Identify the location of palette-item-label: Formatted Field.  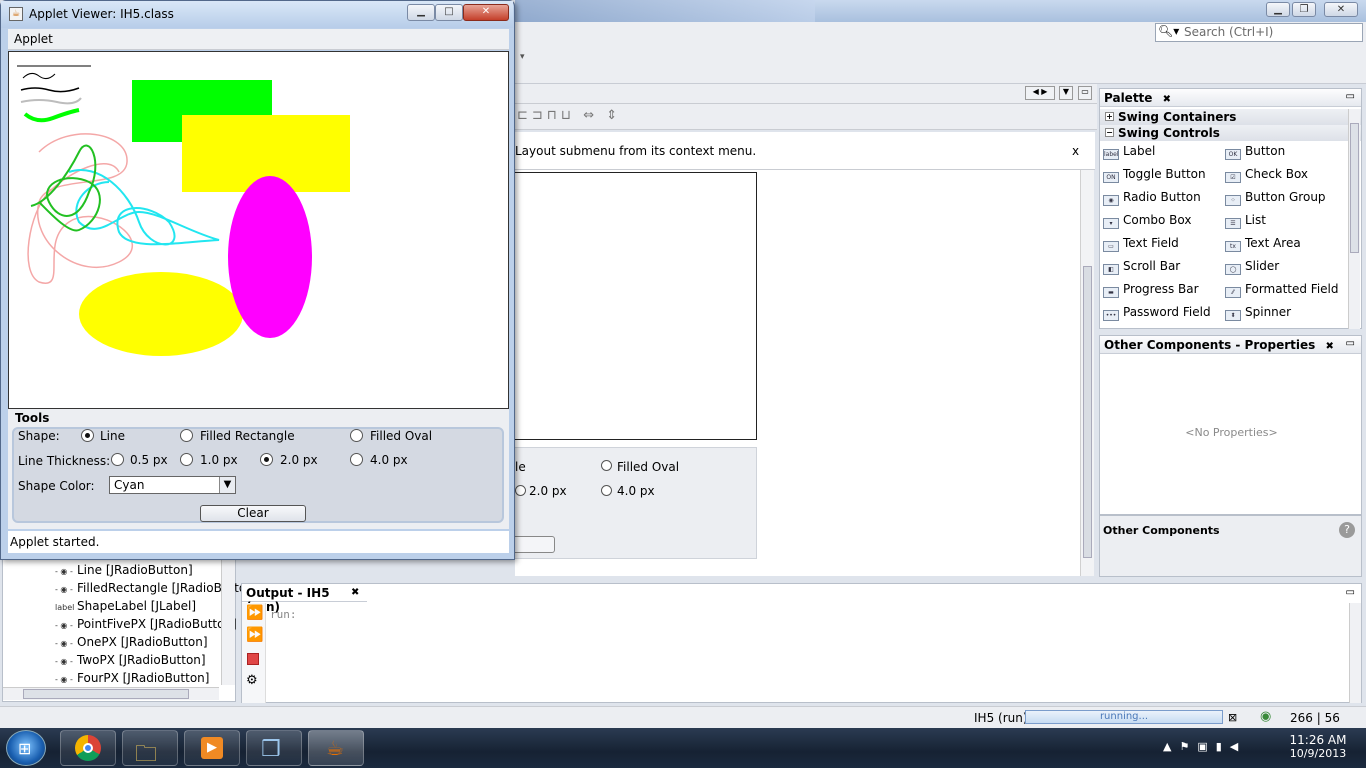
(1292, 289).